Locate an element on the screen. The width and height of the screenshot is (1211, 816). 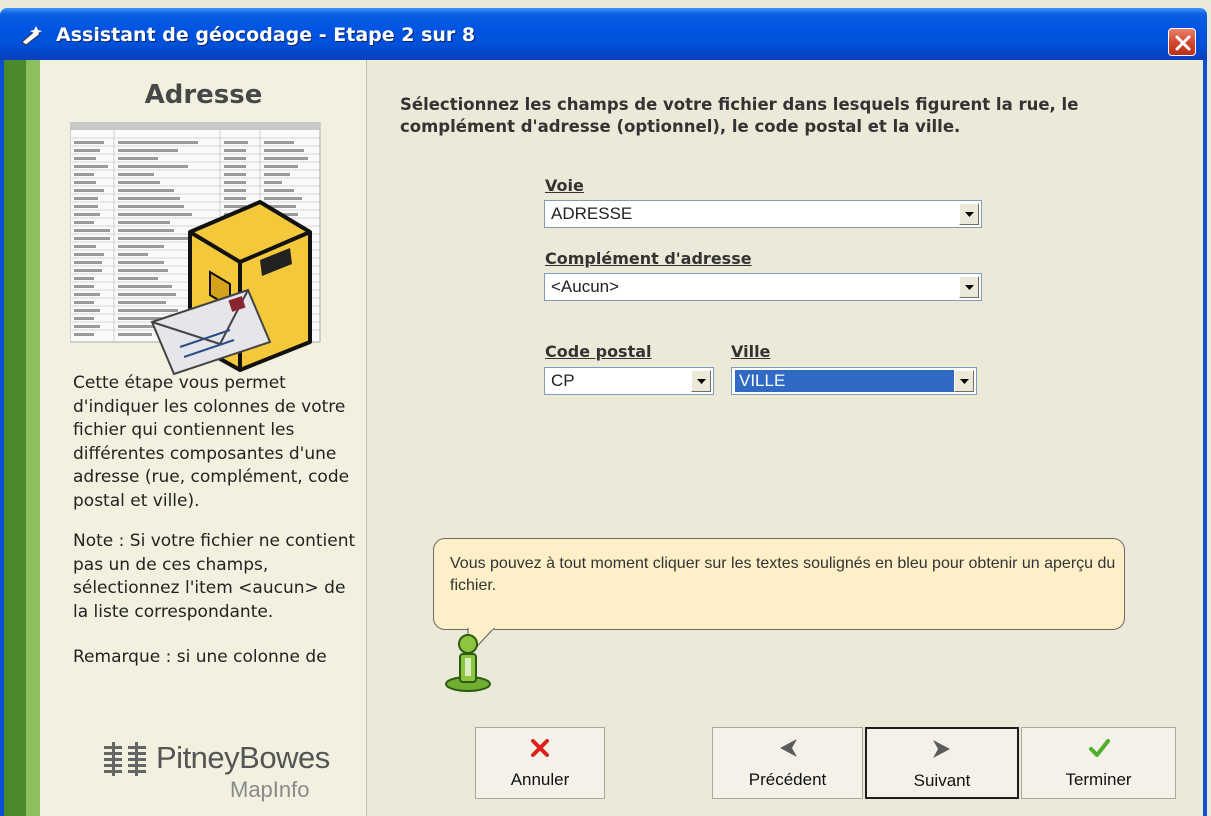
ville-label-link: Ville is located at coordinates (750, 351).